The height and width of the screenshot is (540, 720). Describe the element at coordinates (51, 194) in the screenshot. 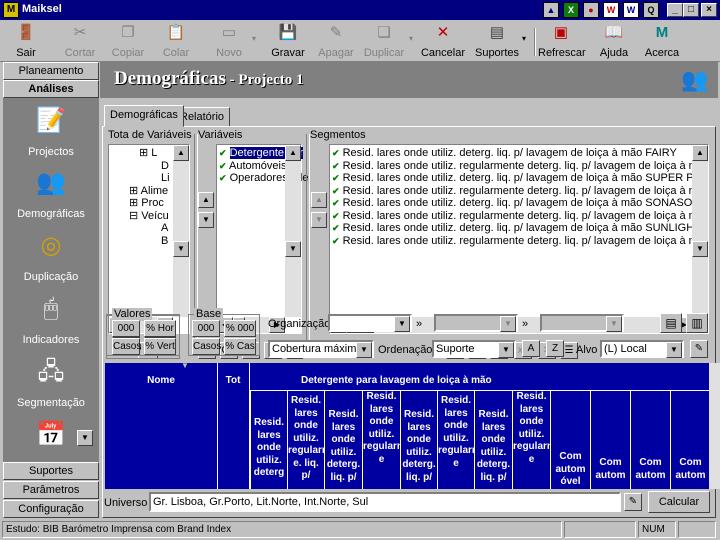

I see `nav-item-demograficas: 👥 Demográficas` at that location.